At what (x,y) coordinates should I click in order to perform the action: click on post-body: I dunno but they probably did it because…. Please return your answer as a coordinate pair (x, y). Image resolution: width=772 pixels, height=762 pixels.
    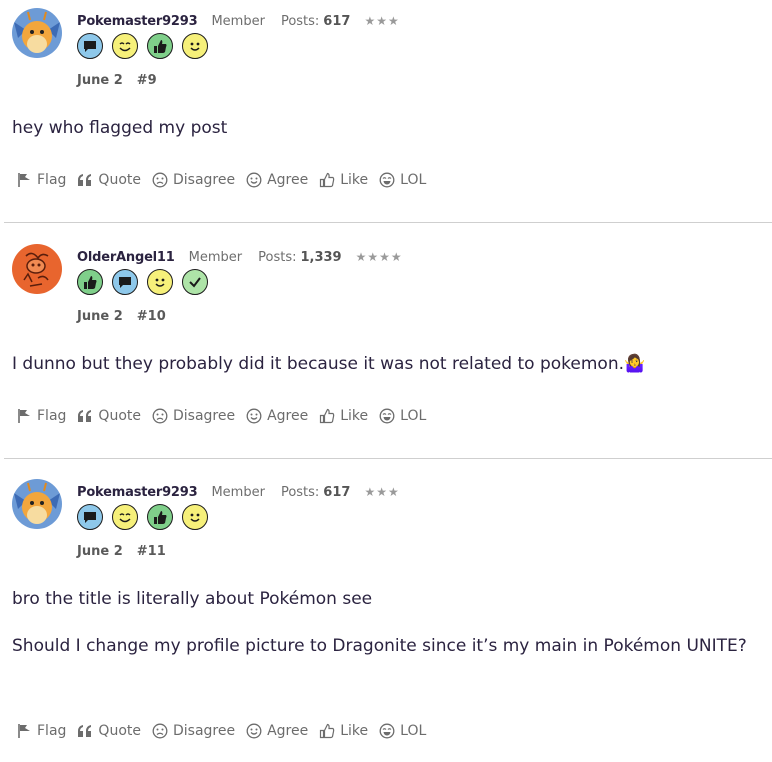
    Looking at the image, I should click on (328, 364).